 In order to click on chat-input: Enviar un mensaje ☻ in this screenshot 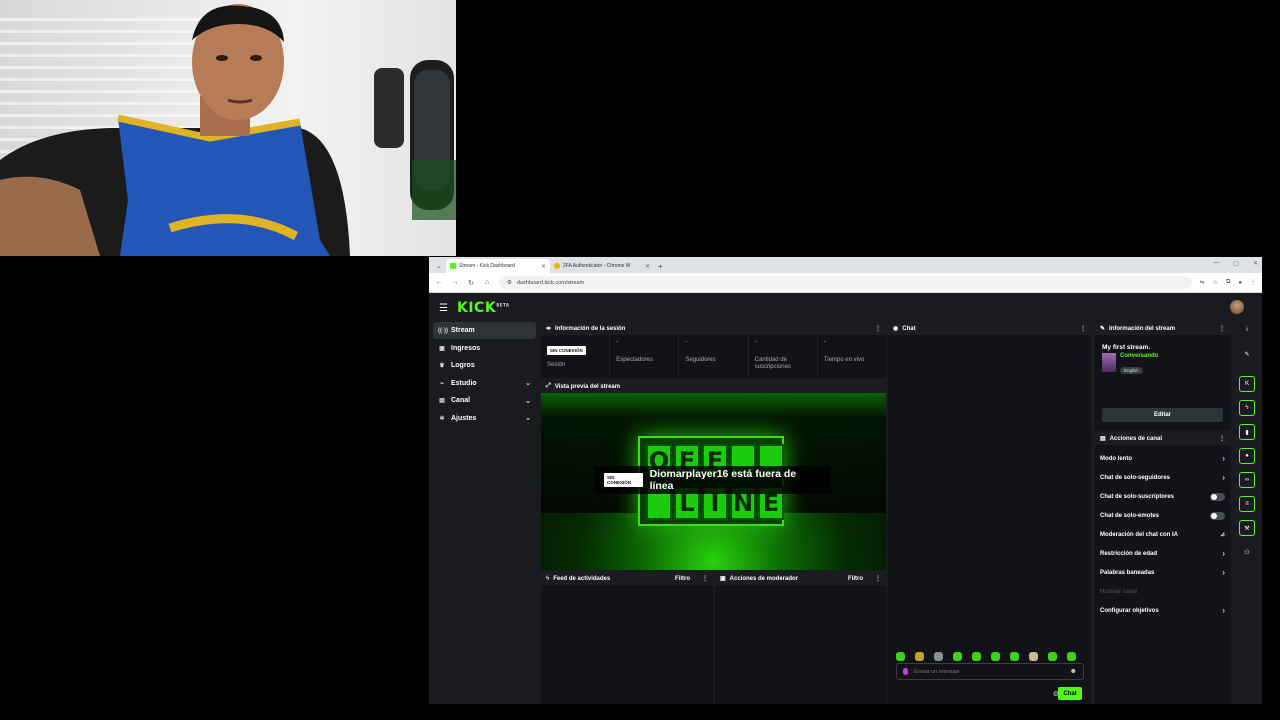, I will do `click(990, 671)`.